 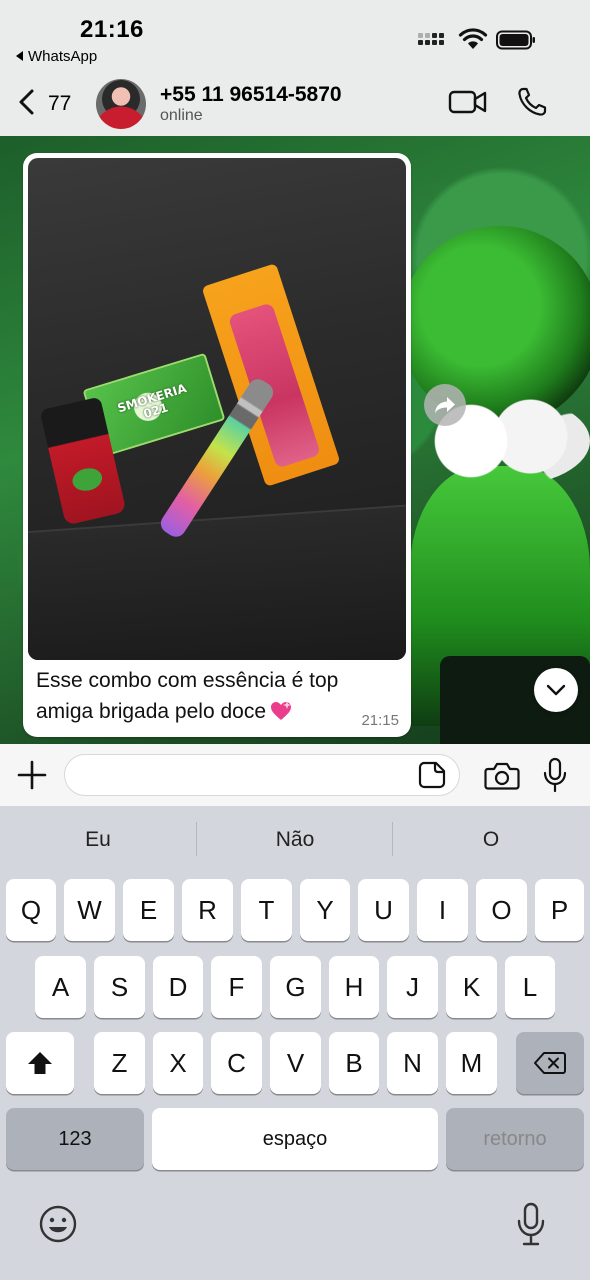 What do you see at coordinates (354, 987) in the screenshot?
I see `key-h: H` at bounding box center [354, 987].